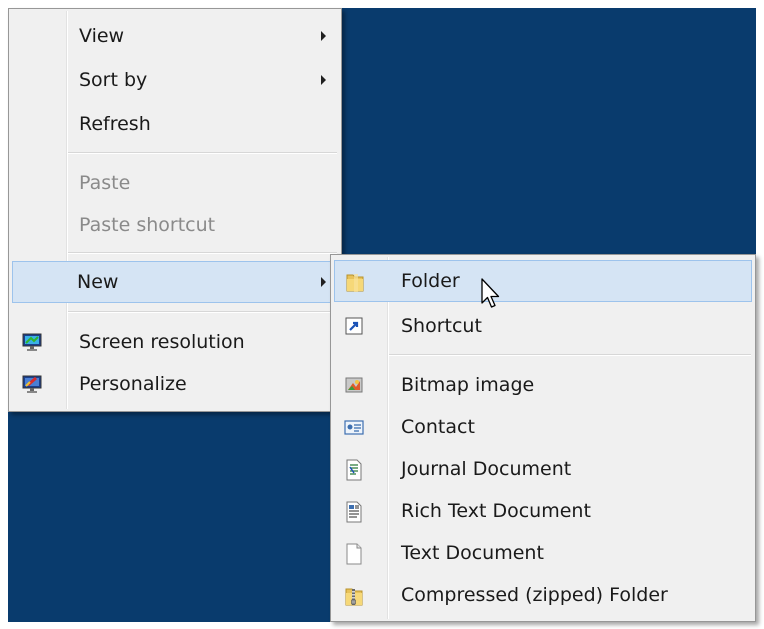 The height and width of the screenshot is (629, 764). Describe the element at coordinates (468, 385) in the screenshot. I see `submenu-item-label: Bitmap image` at that location.